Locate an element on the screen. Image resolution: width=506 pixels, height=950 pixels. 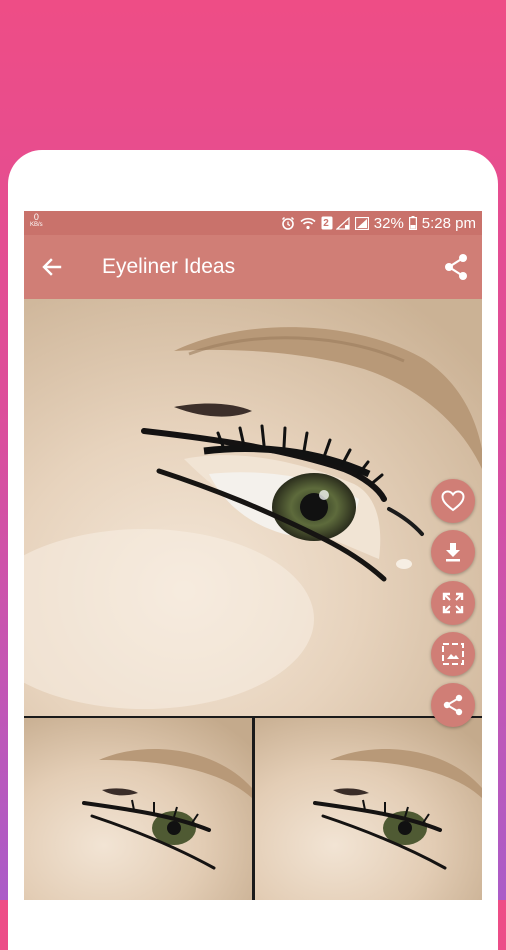
heart-icon is located at coordinates (453, 501).